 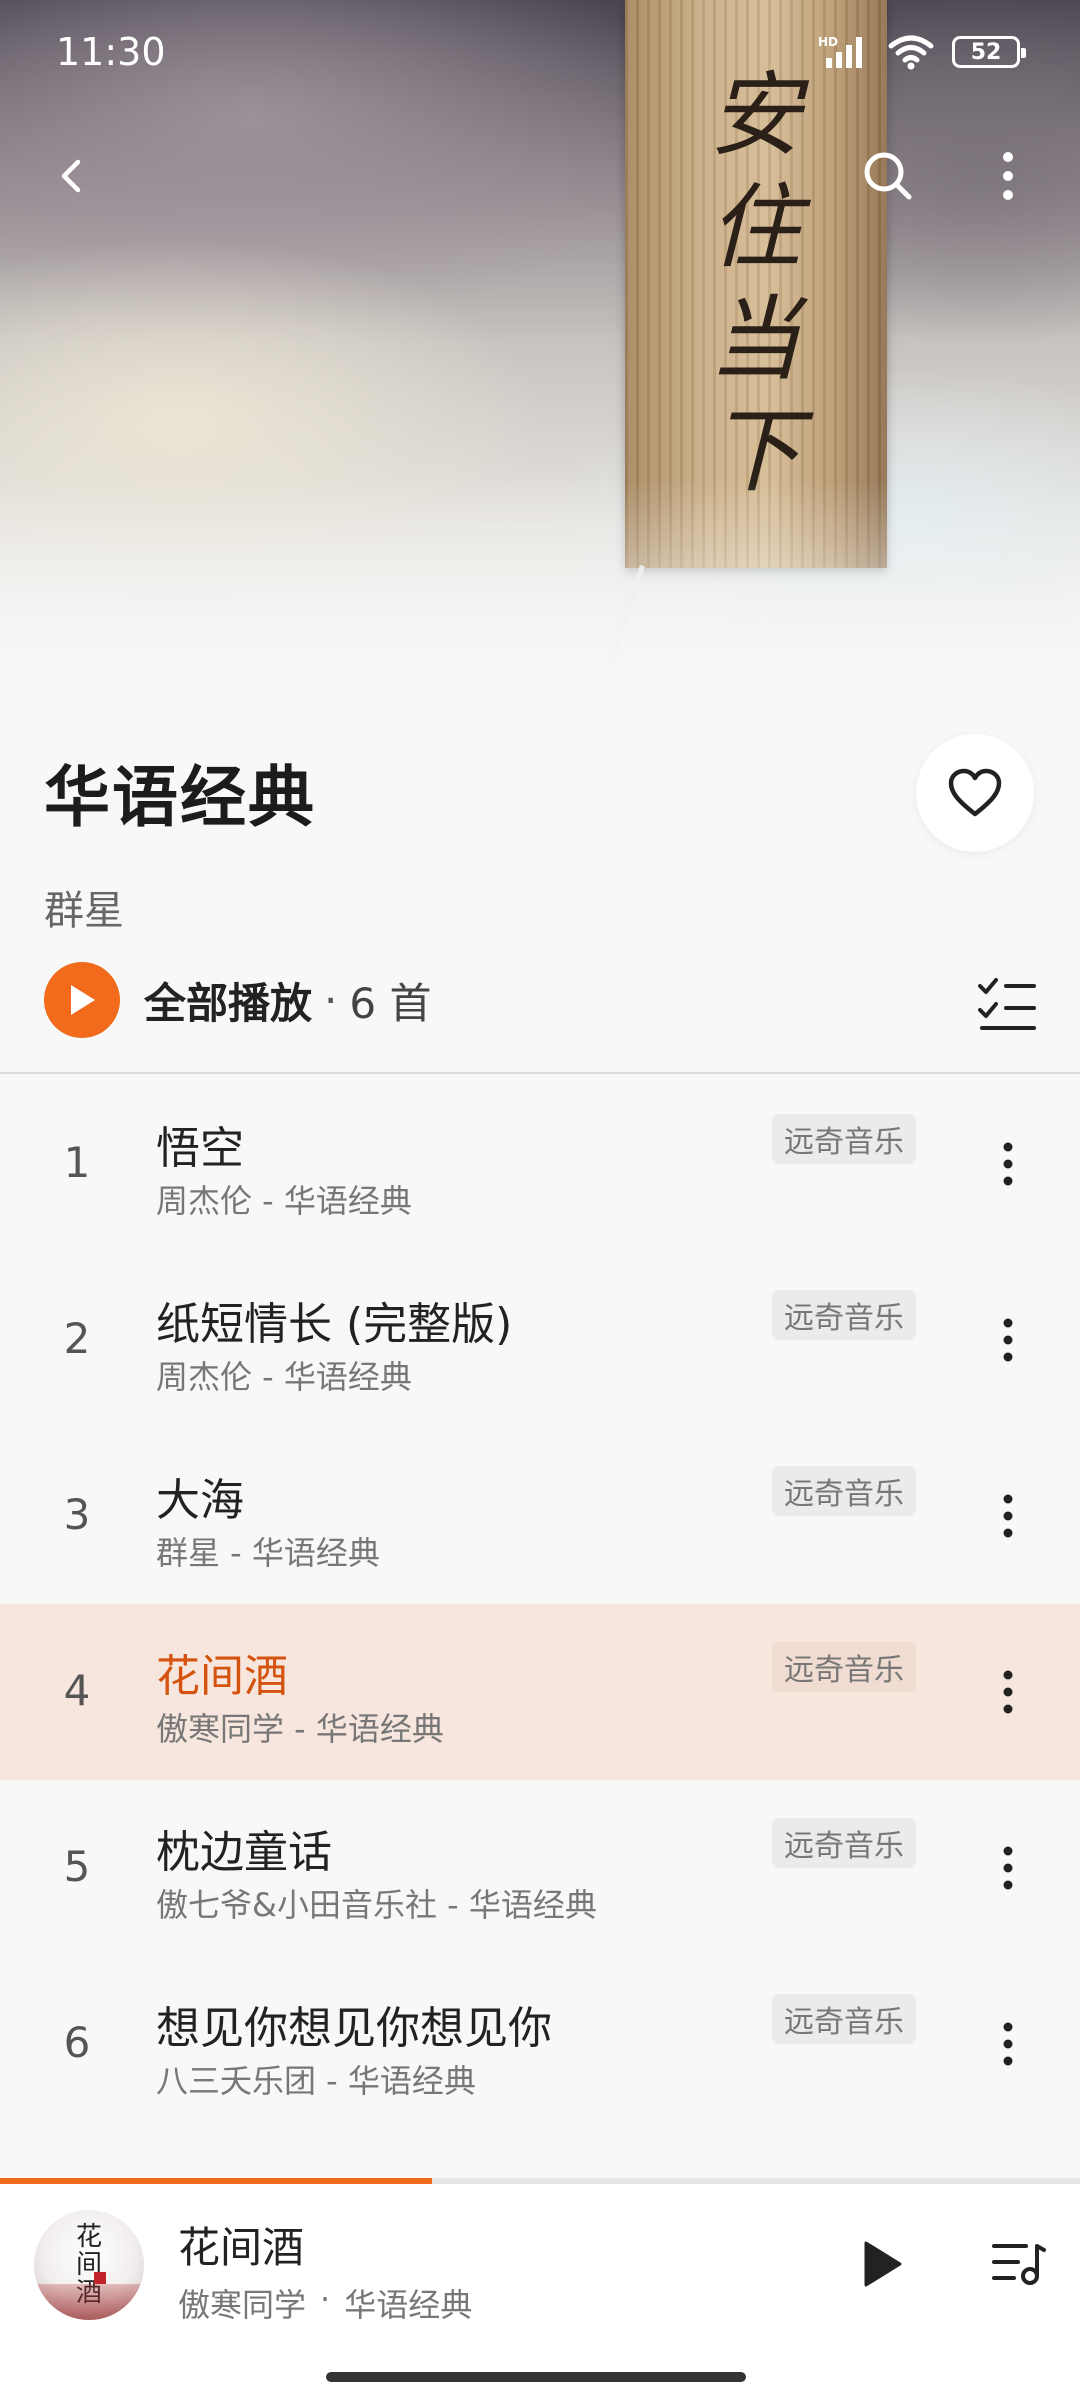 I want to click on status-icons: HD 52, so click(x=922, y=52).